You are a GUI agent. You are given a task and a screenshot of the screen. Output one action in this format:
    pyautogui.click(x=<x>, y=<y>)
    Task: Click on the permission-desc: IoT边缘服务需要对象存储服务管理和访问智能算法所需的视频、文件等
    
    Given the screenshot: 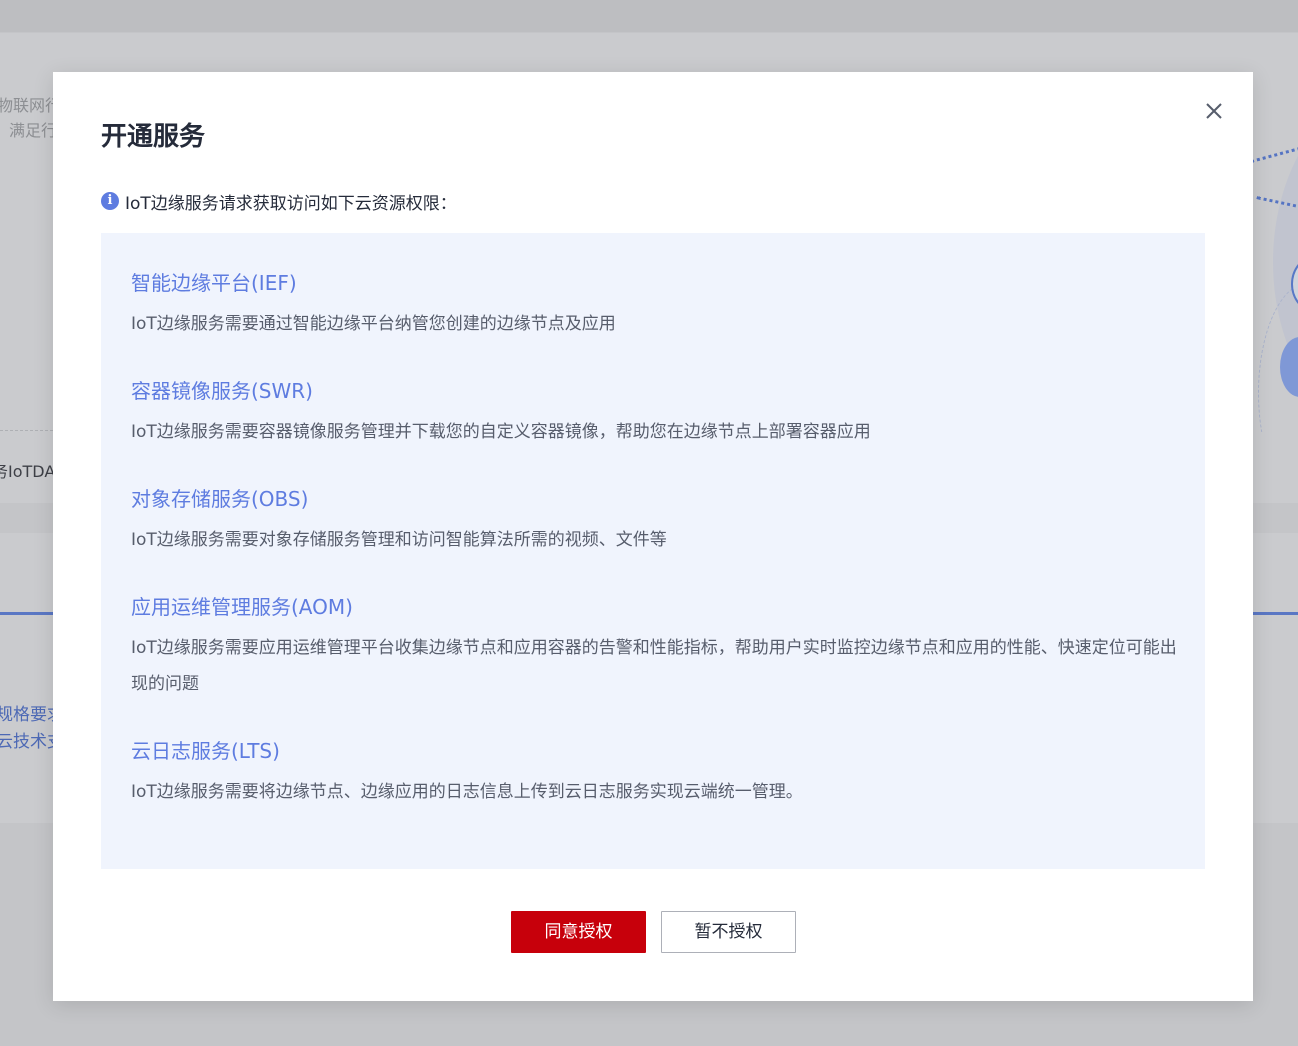 What is the action you would take?
    pyautogui.click(x=399, y=540)
    